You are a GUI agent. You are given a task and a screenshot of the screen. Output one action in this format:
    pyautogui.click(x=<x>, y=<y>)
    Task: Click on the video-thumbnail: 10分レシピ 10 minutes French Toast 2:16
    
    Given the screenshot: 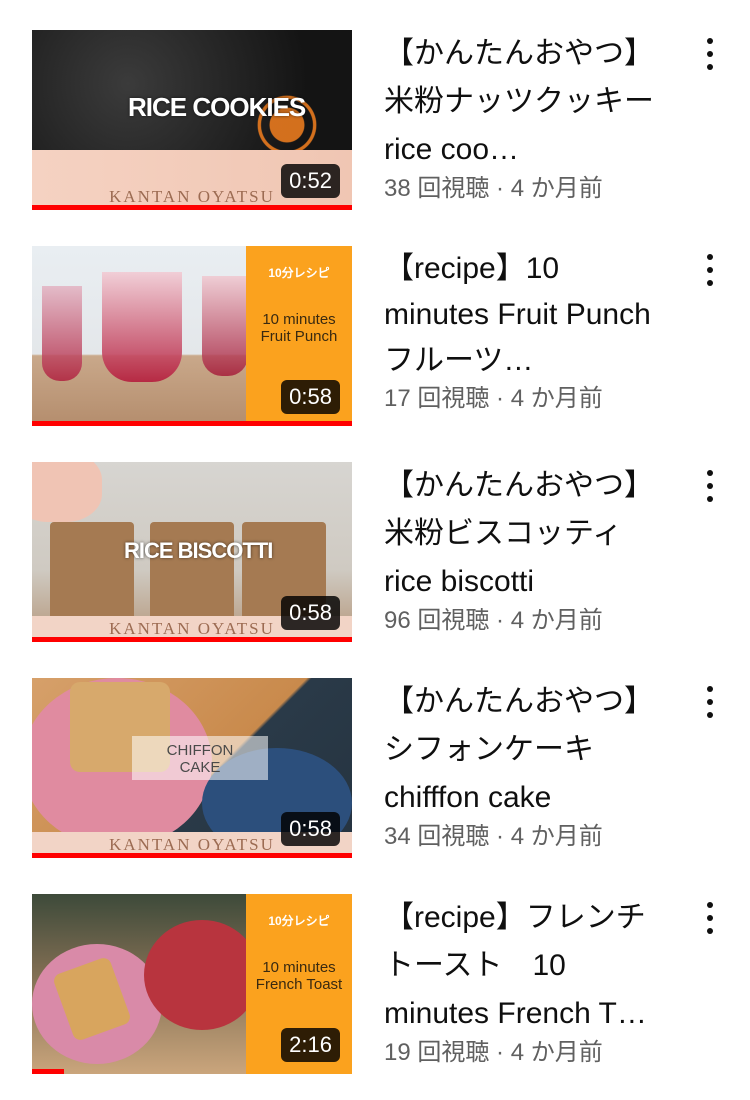 What is the action you would take?
    pyautogui.click(x=192, y=984)
    